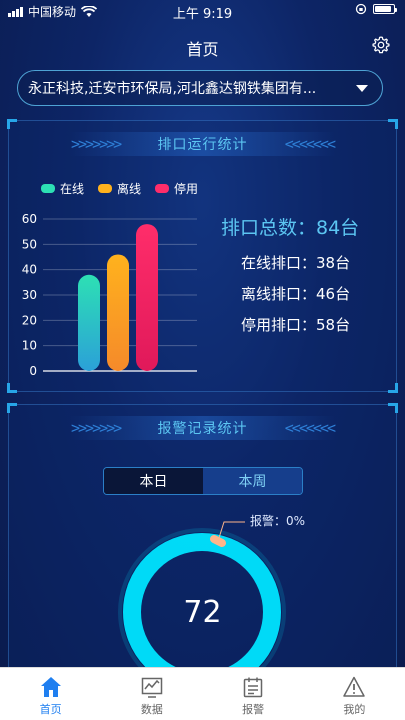 This screenshot has width=405, height=720. I want to click on tab-today: 本日, so click(153, 481).